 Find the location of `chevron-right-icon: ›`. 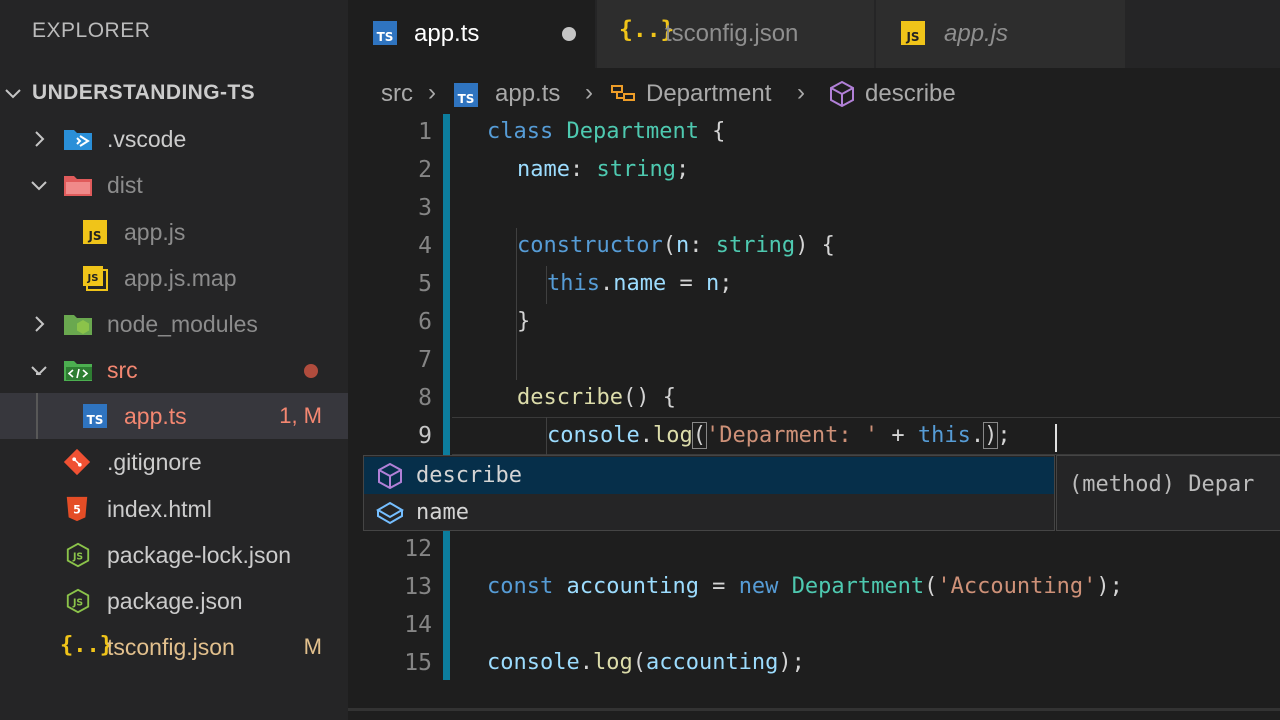

chevron-right-icon: › is located at coordinates (432, 92).